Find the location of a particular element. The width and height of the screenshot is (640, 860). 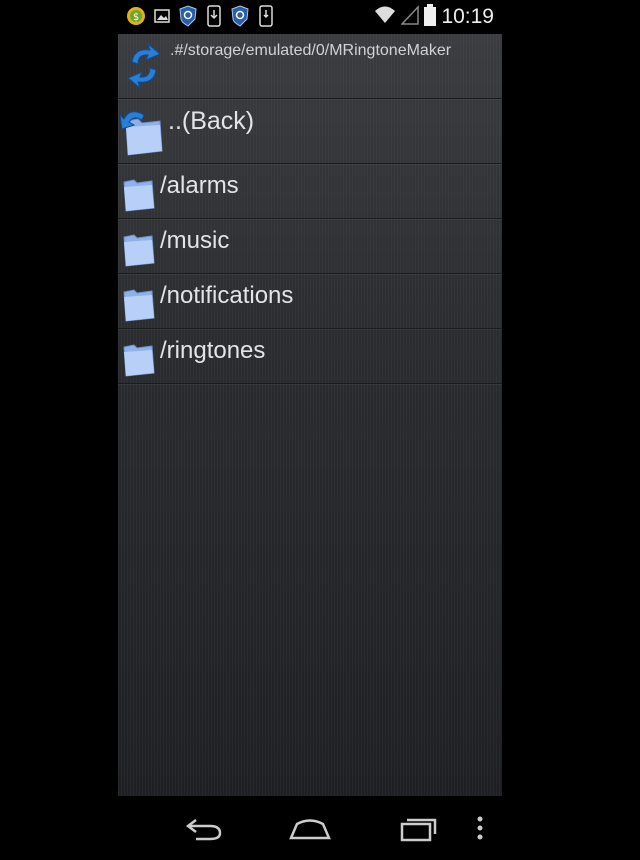

folder-name: /ringtones is located at coordinates (213, 350).